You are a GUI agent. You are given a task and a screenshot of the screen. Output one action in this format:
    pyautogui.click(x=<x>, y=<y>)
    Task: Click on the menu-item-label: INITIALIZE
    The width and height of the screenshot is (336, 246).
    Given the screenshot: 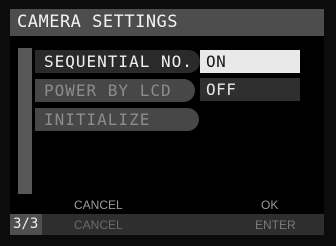 What is the action you would take?
    pyautogui.click(x=97, y=119)
    